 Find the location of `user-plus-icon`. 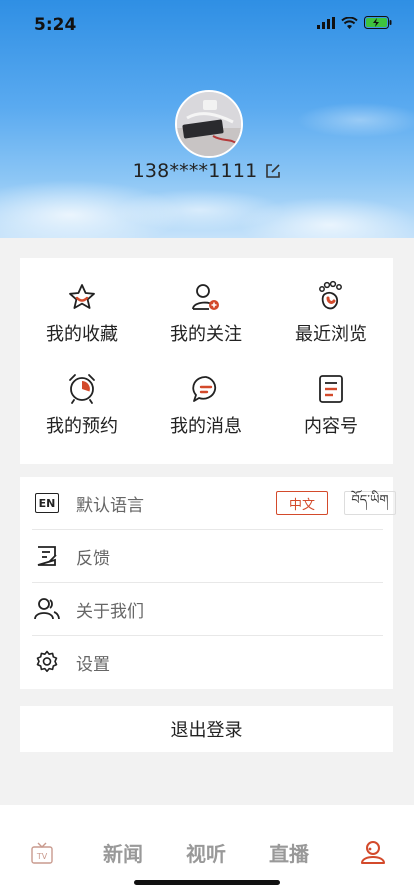

user-plus-icon is located at coordinates (205, 297).